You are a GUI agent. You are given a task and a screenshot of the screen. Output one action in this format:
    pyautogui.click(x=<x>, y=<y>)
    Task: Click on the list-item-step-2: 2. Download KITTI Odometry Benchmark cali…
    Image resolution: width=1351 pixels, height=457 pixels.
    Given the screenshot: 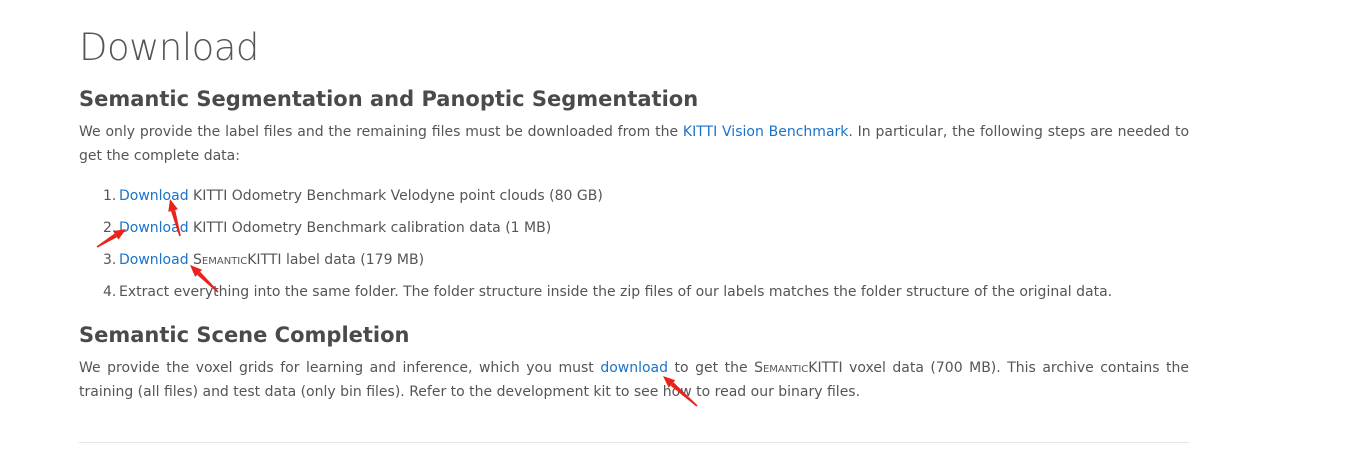 What is the action you would take?
    pyautogui.click(x=327, y=228)
    